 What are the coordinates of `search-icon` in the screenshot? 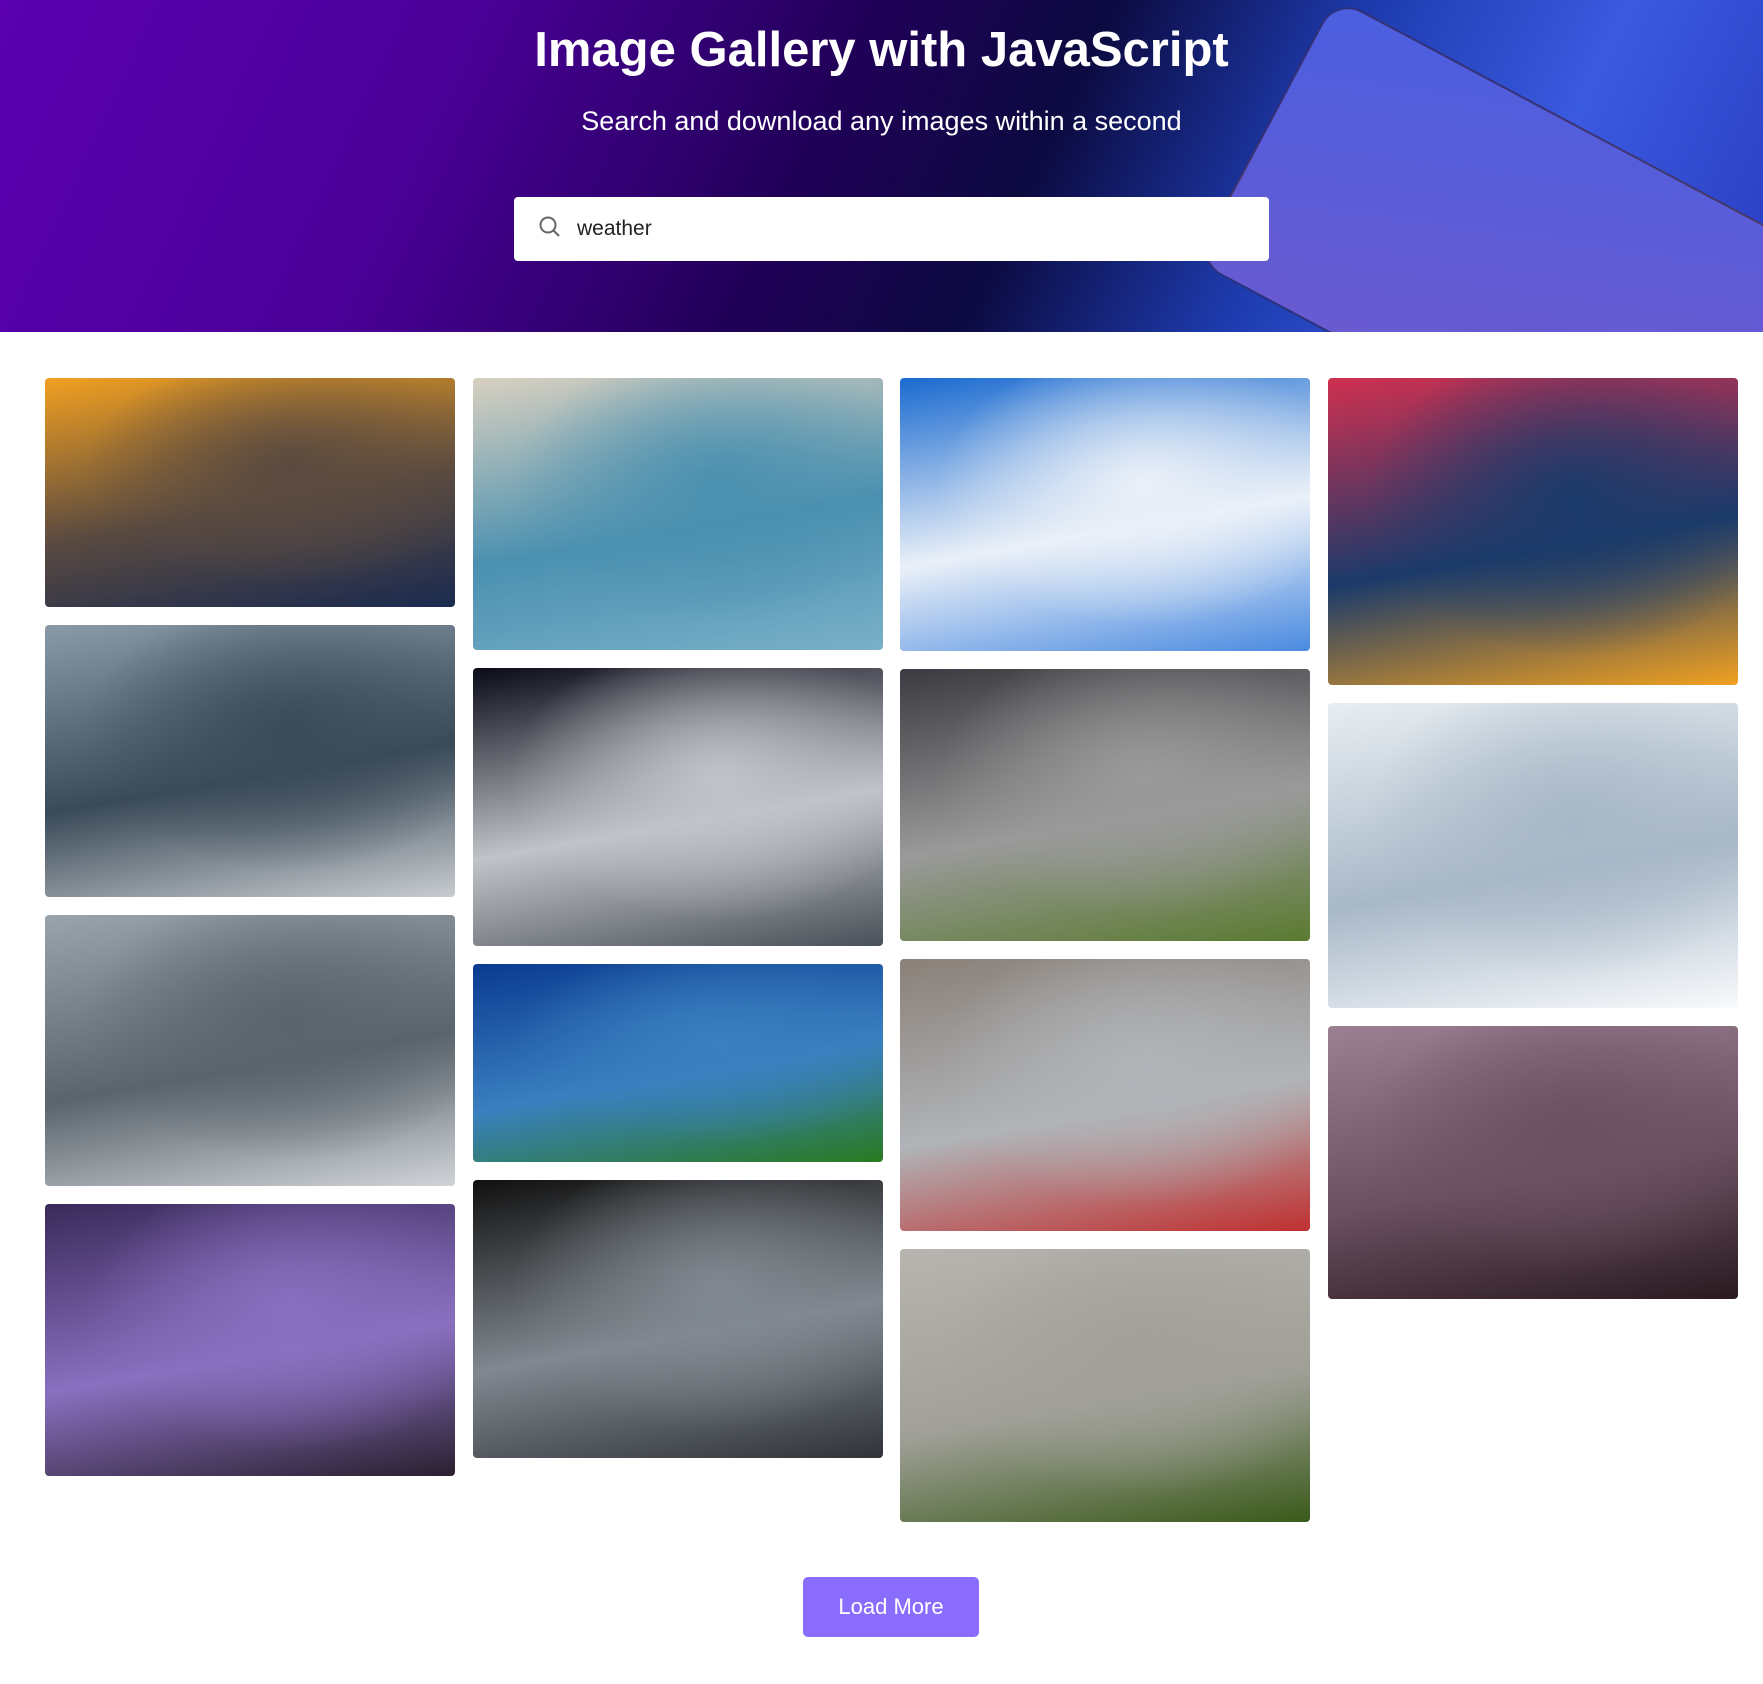 It's located at (550, 229).